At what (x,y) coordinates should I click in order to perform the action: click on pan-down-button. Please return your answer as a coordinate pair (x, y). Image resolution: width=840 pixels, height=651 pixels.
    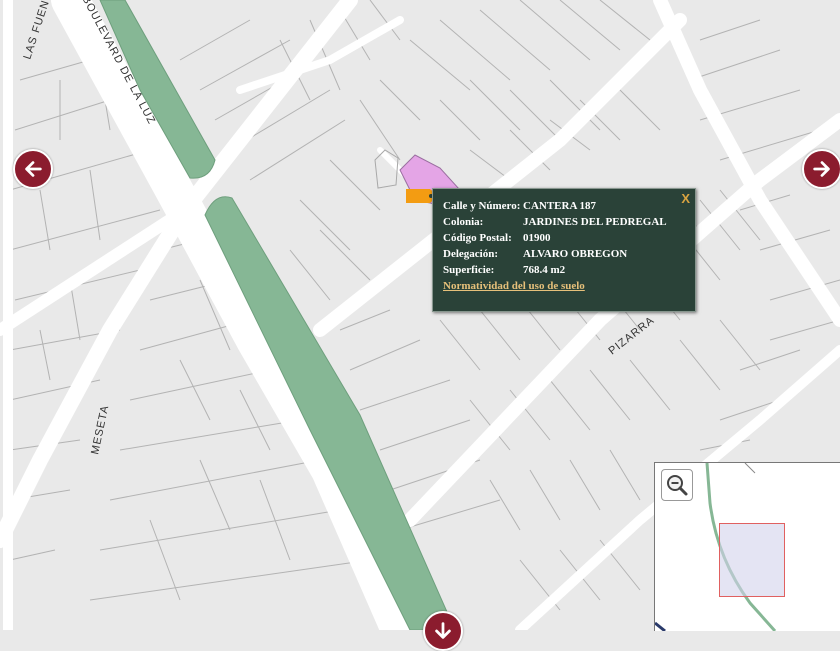
    Looking at the image, I should click on (443, 631).